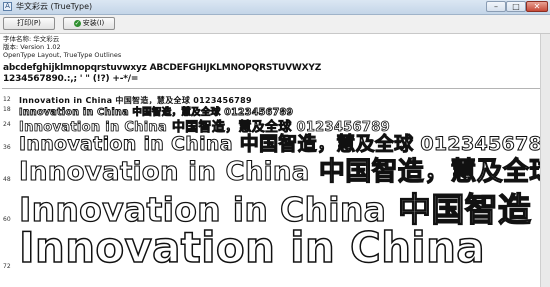 This screenshot has width=550, height=287. Describe the element at coordinates (7, 266) in the screenshot. I see `size-label-72: 72` at that location.